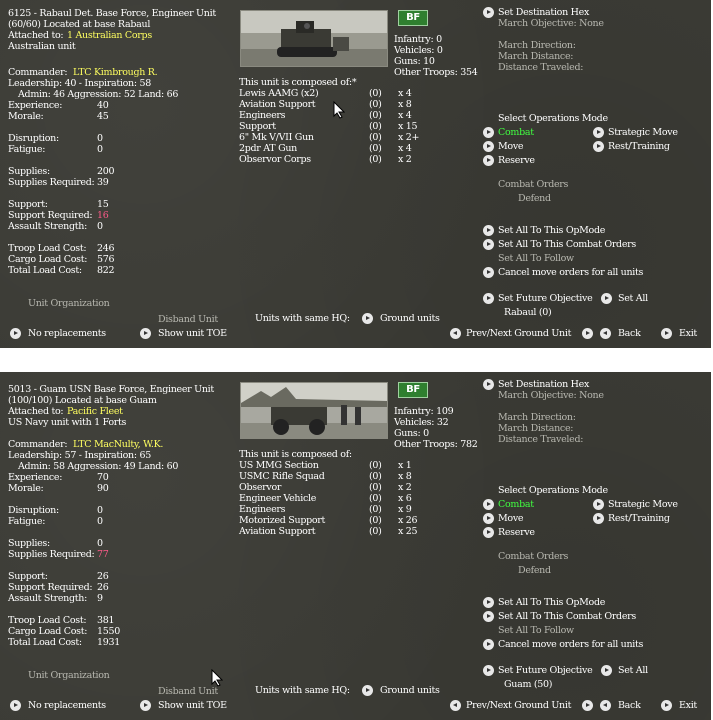  What do you see at coordinates (268, 148) in the screenshot?
I see `device-name: 2pdr AT Gun` at bounding box center [268, 148].